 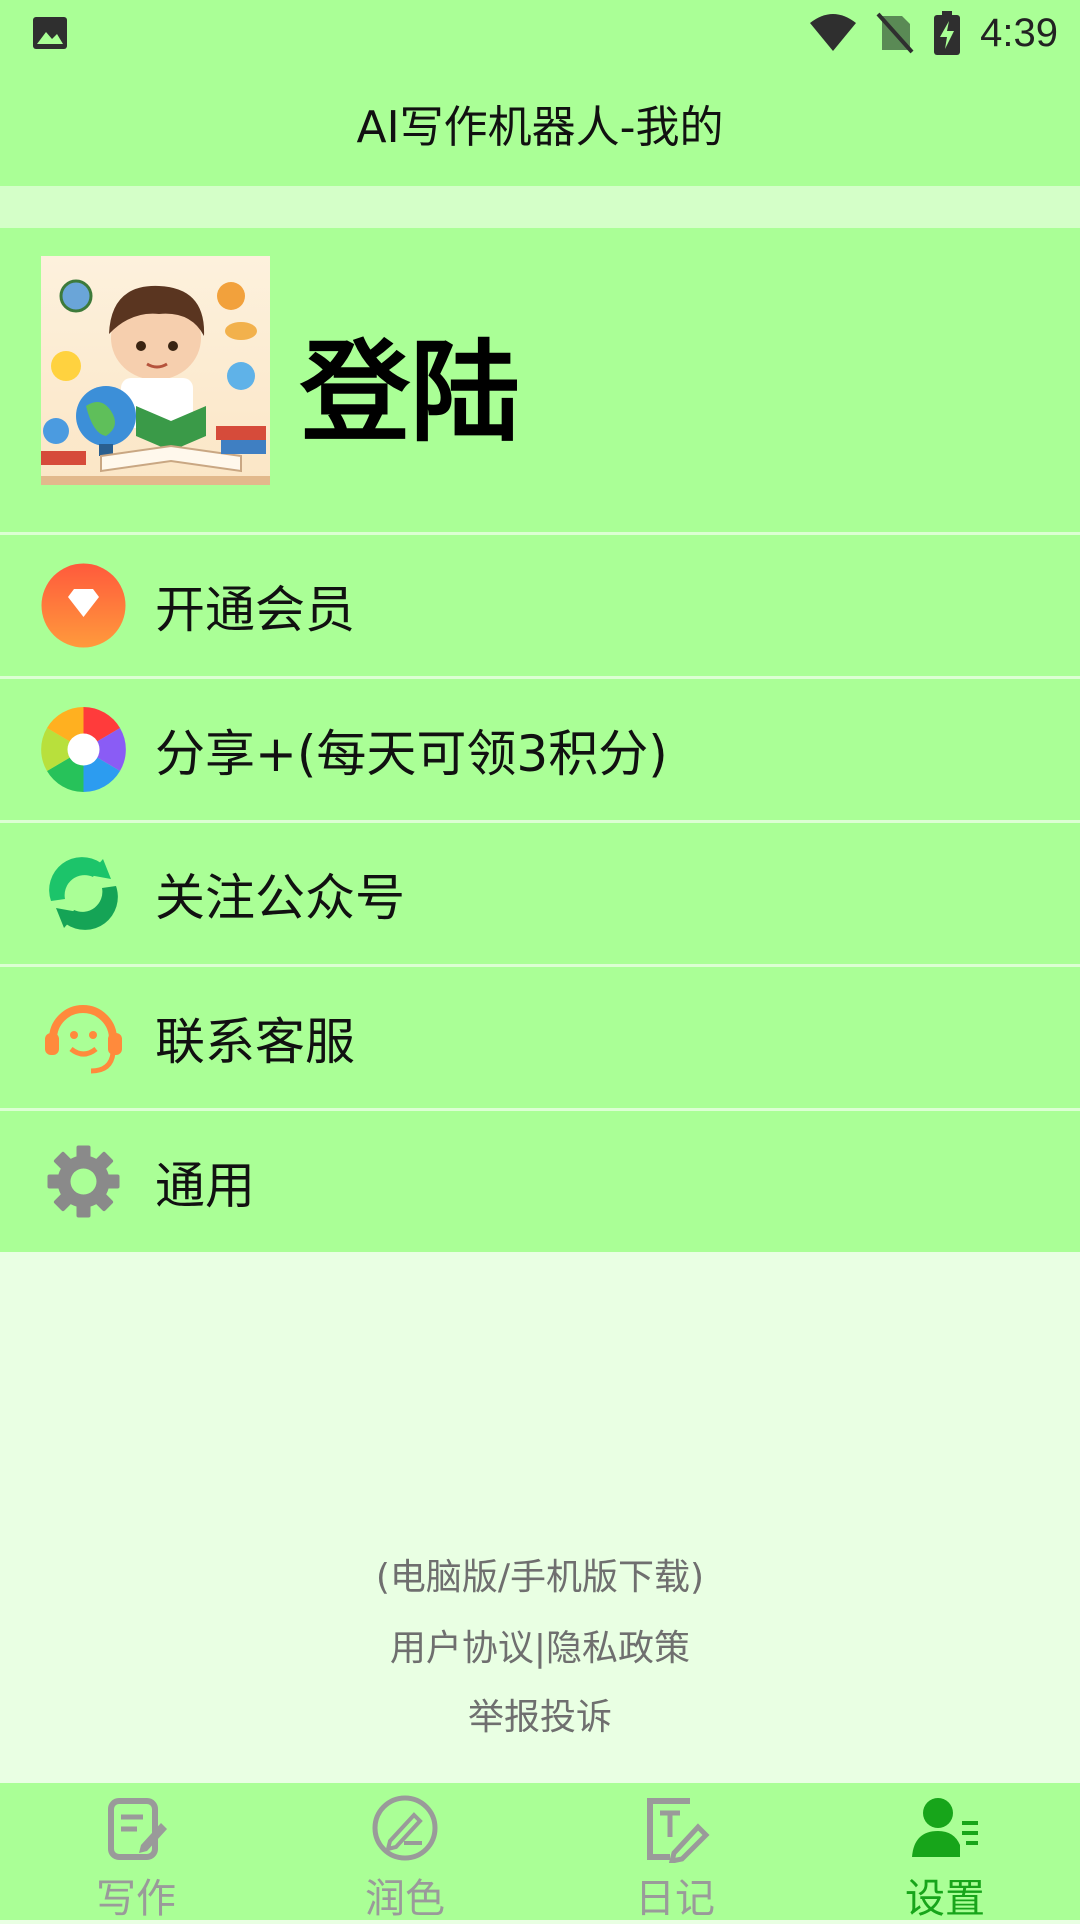 I want to click on official-account-icon, so click(x=83, y=893).